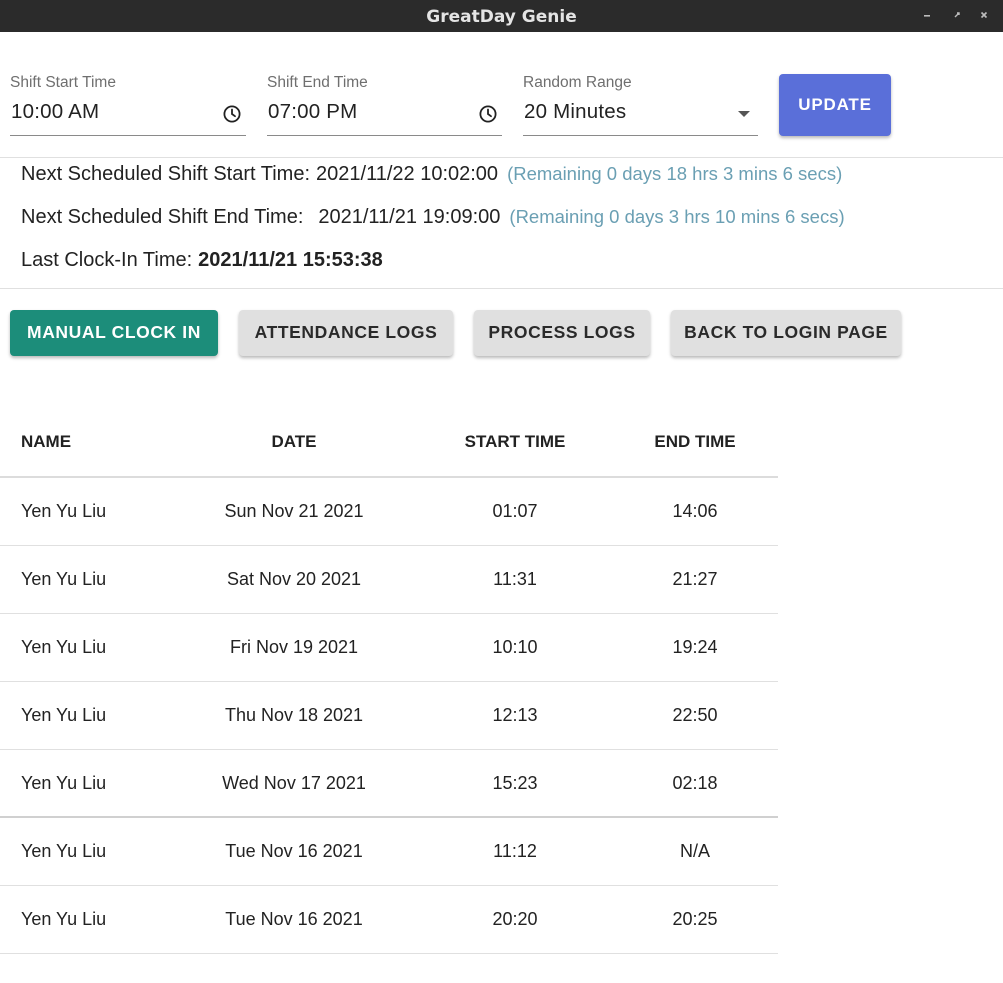 The height and width of the screenshot is (983, 1003). I want to click on attendance-logs-button: ATTENDANCE LOGS, so click(346, 333).